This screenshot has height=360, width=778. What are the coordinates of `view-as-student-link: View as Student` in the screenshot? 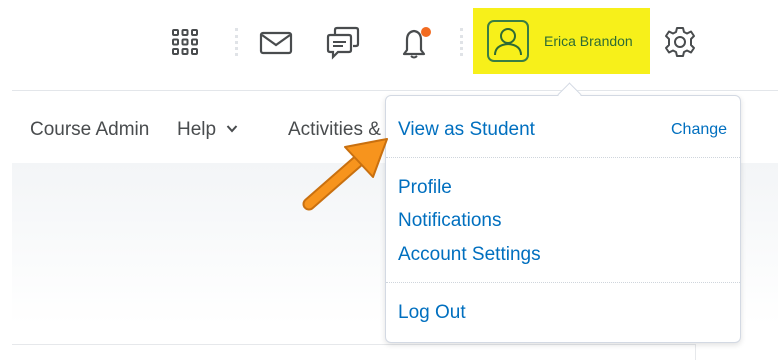 It's located at (466, 130).